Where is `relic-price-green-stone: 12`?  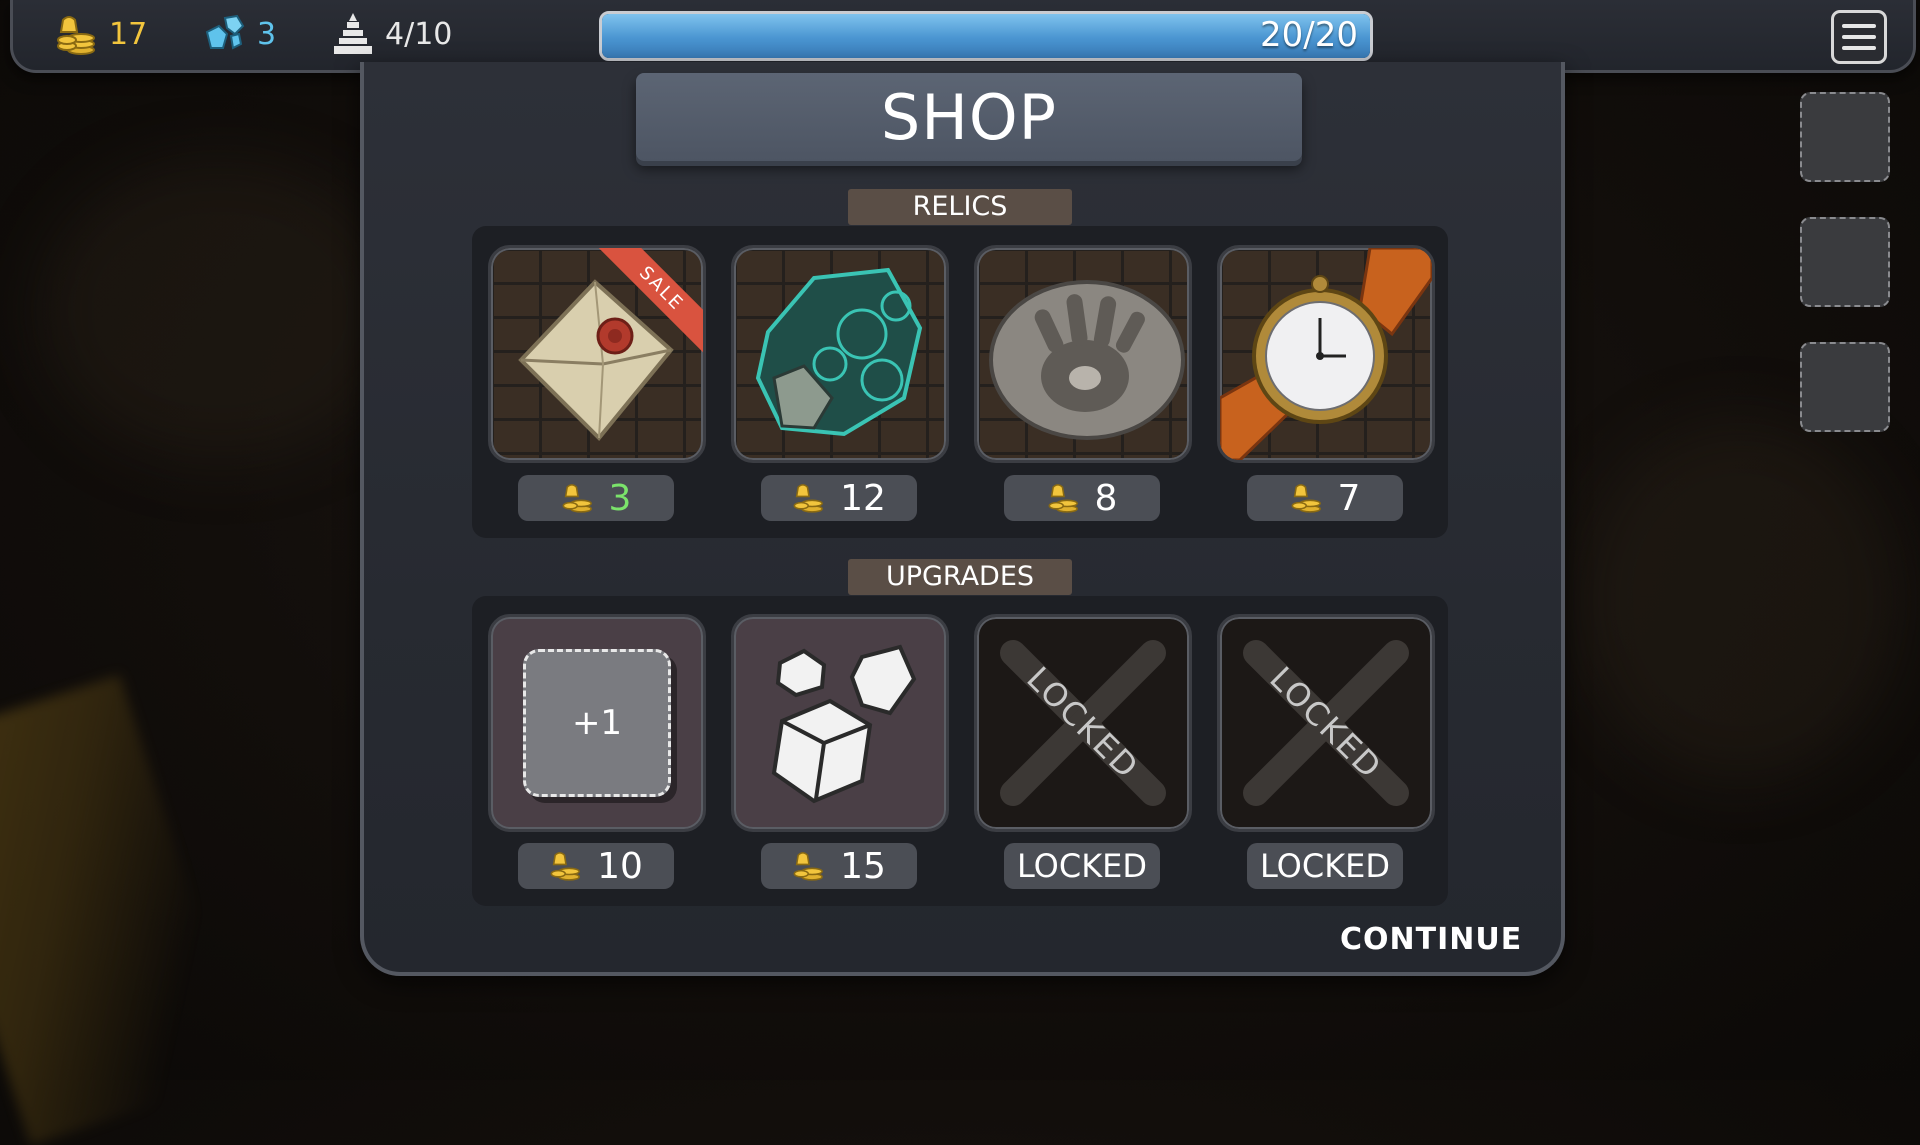
relic-price-green-stone: 12 is located at coordinates (839, 498).